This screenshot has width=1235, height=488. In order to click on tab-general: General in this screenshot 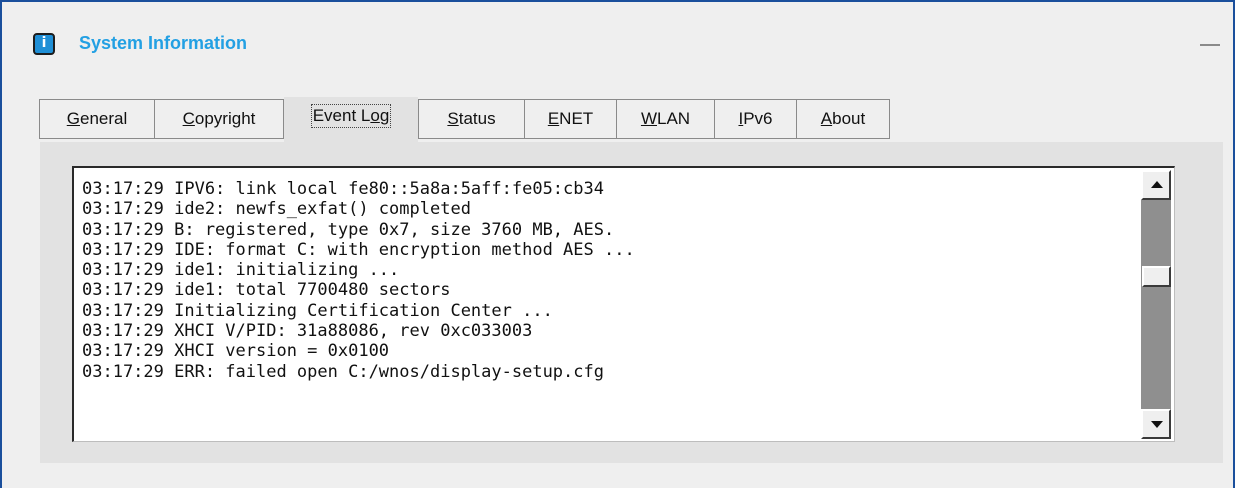, I will do `click(97, 119)`.